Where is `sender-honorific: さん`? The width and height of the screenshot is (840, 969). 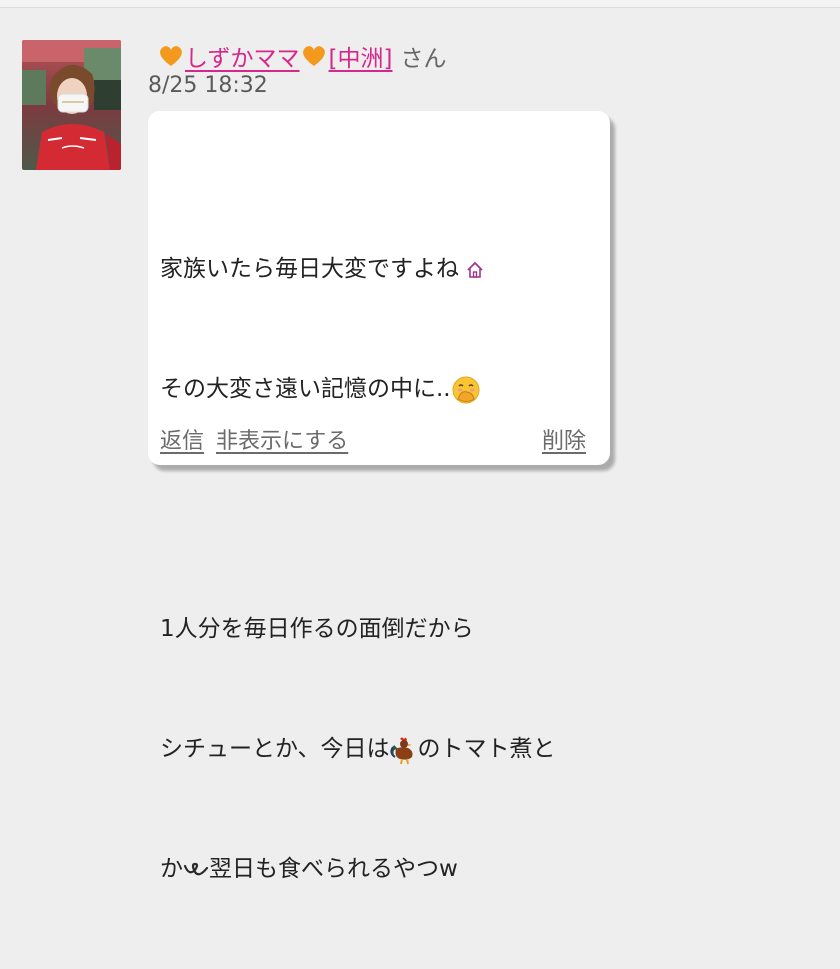 sender-honorific: さん is located at coordinates (423, 59).